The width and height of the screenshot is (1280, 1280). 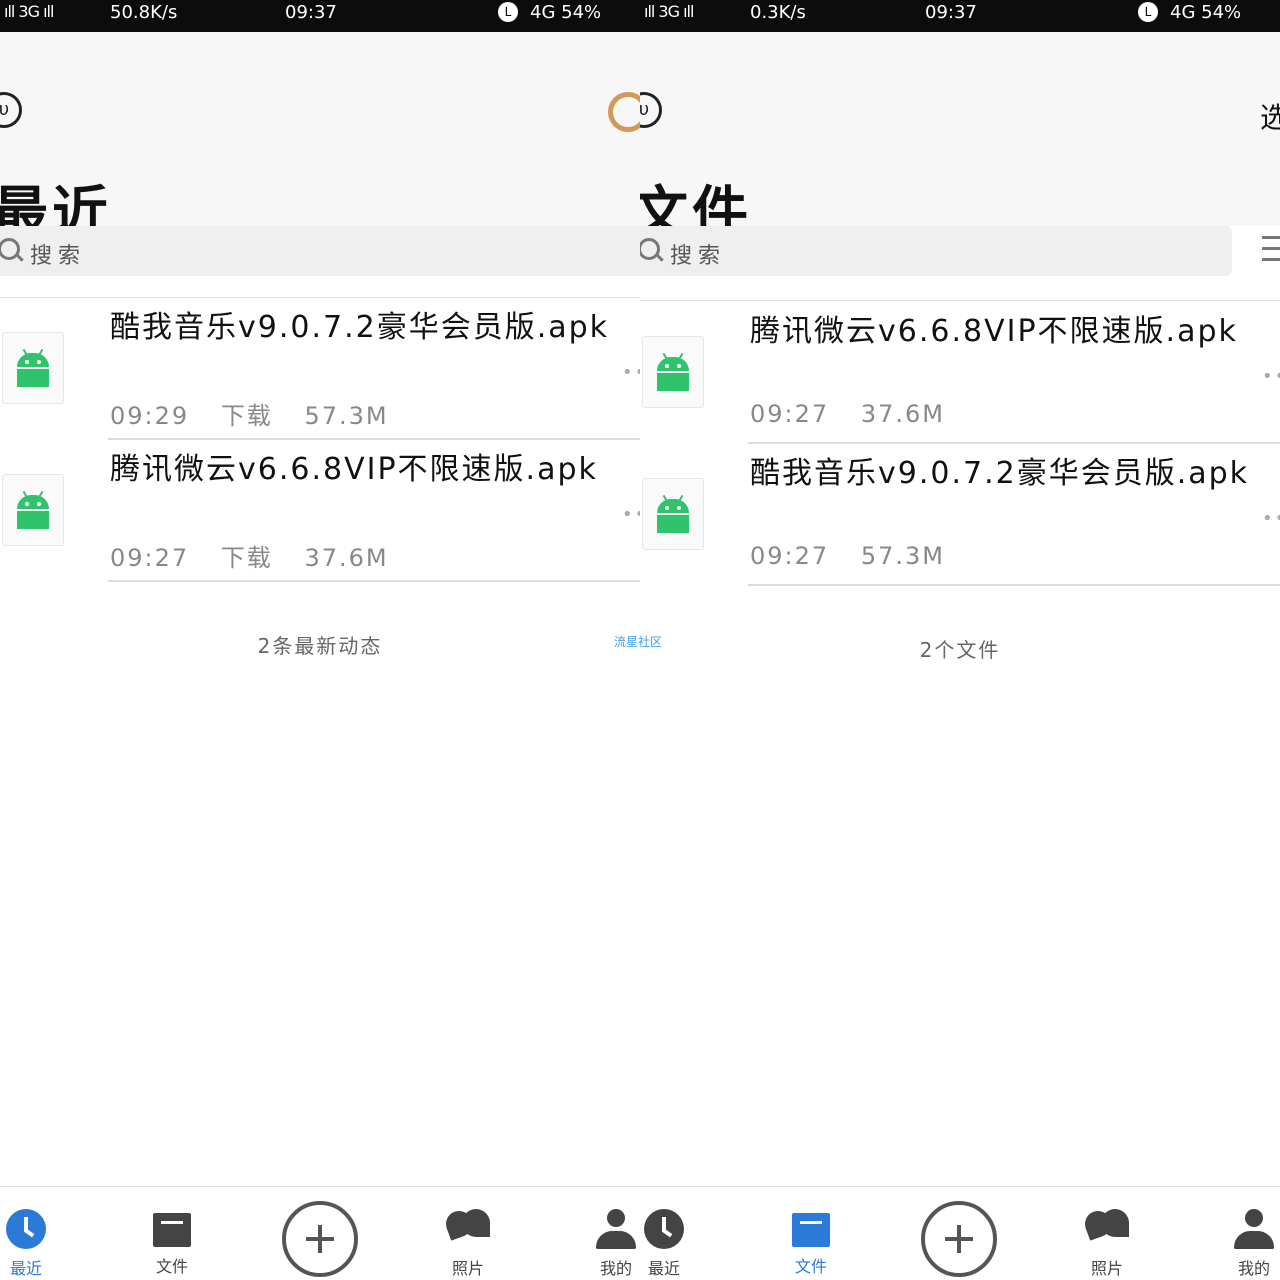 What do you see at coordinates (320, 511) in the screenshot?
I see `file-row: 腾讯微云v6.6.8VIP不限速版.apk 09:27 下载 37.6M ••` at bounding box center [320, 511].